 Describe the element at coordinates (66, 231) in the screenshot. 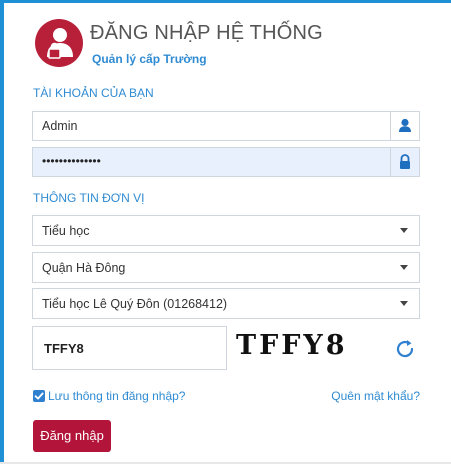

I see `level-selected: Tiểu học` at that location.